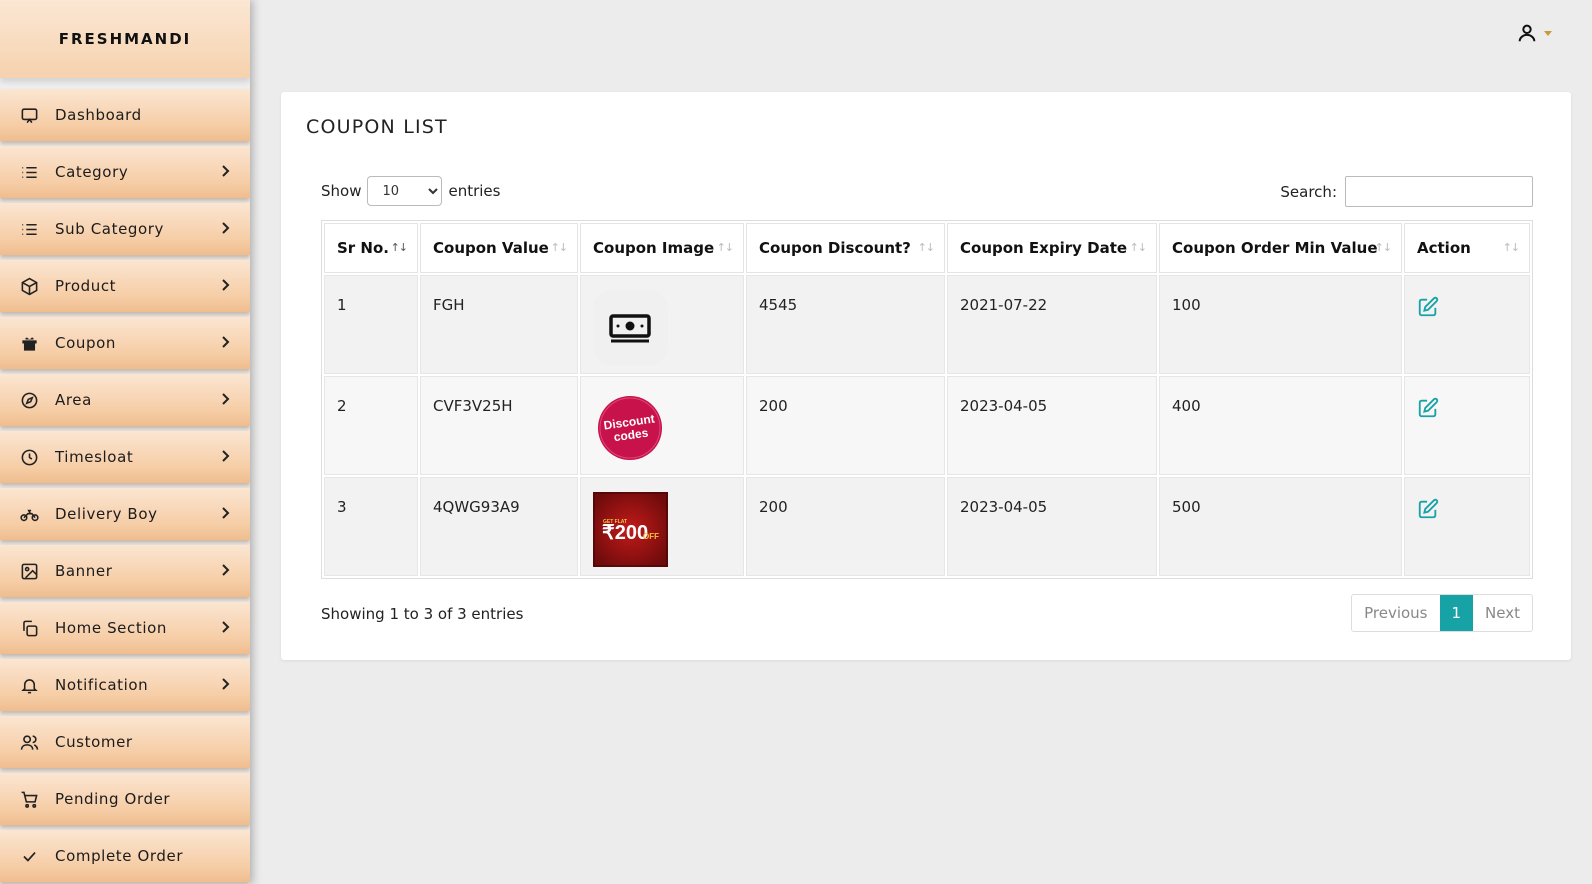  What do you see at coordinates (845, 248) in the screenshot?
I see `column-header-coupon-discount: Coupon Discount? ↑↓` at bounding box center [845, 248].